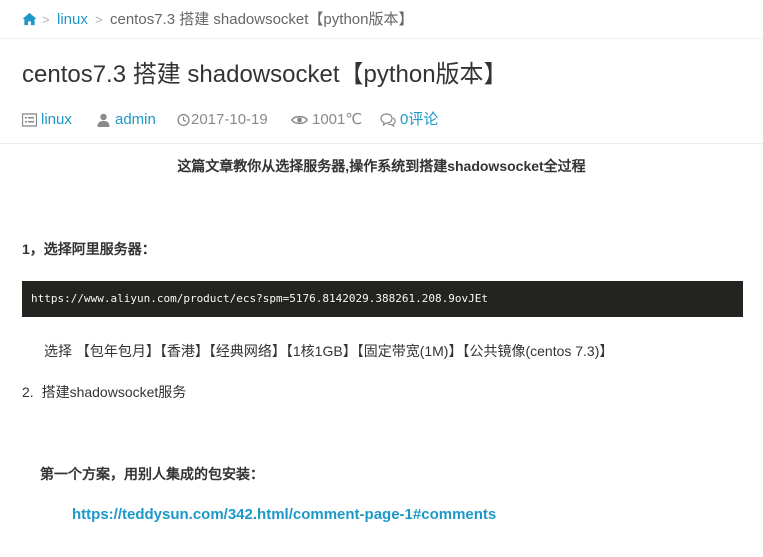  I want to click on intro-paragraph: 这篇文章教你从选择服务器,操作系统到搭建shadowsocket全过程, so click(381, 166).